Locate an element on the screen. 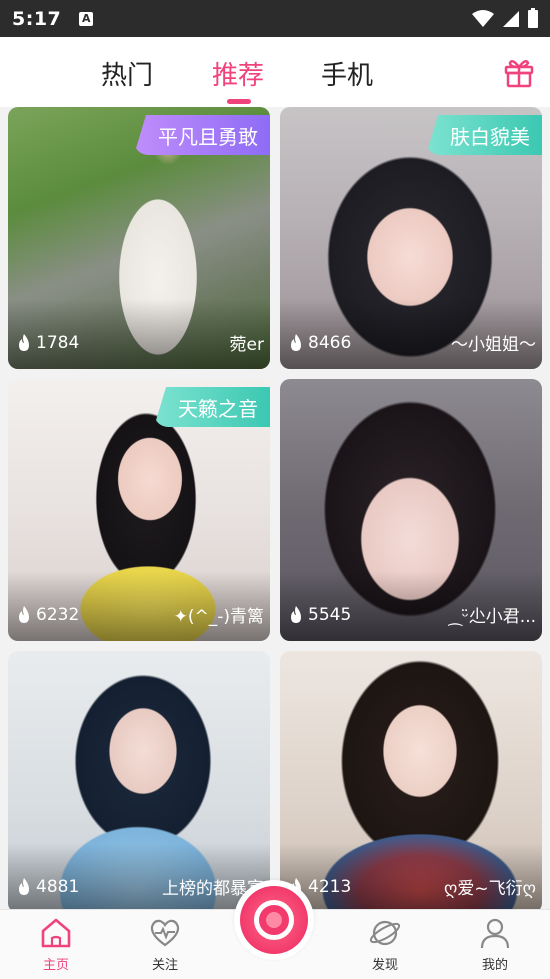 Image resolution: width=550 pixels, height=979 pixels. battery-icon is located at coordinates (533, 17).